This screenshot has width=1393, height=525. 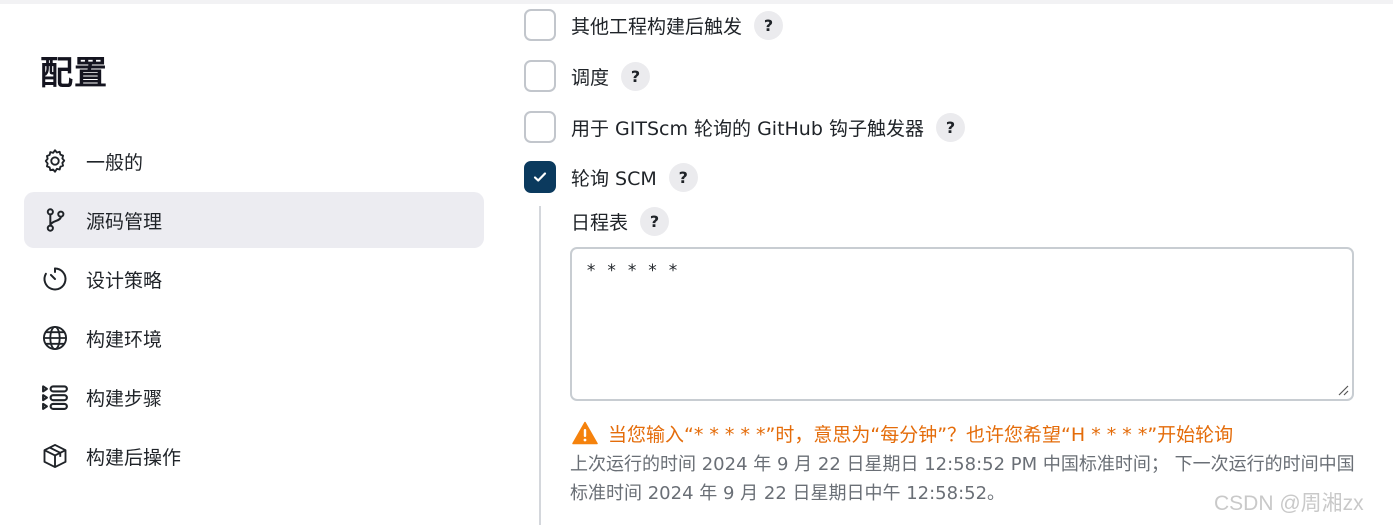 What do you see at coordinates (55, 279) in the screenshot?
I see `timer-icon` at bounding box center [55, 279].